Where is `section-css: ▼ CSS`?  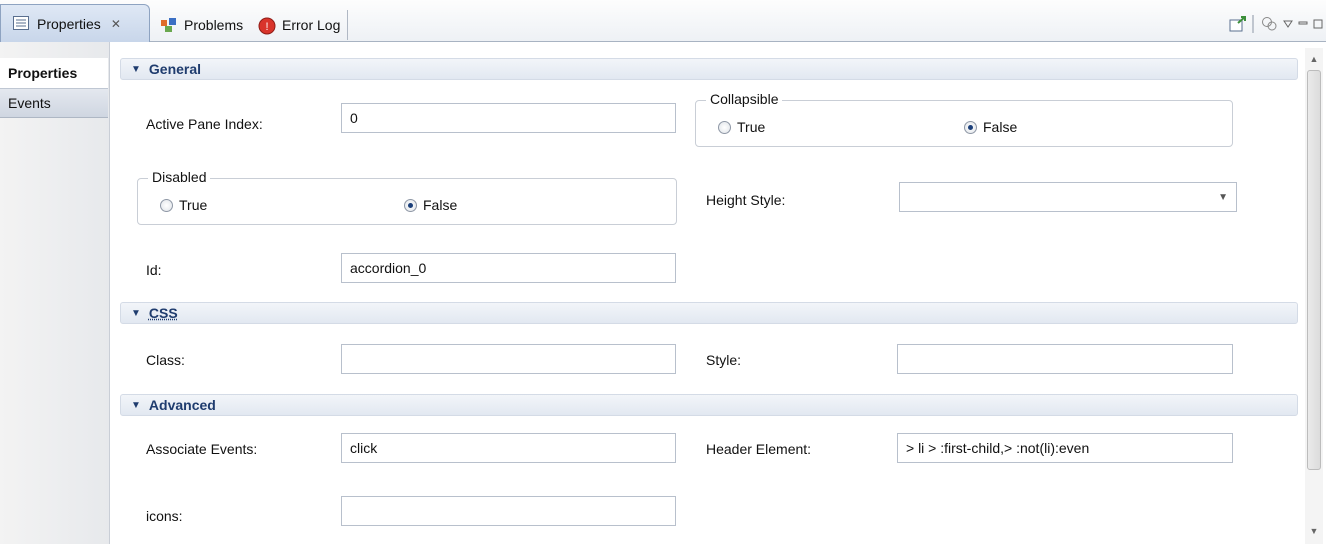 section-css: ▼ CSS is located at coordinates (709, 313).